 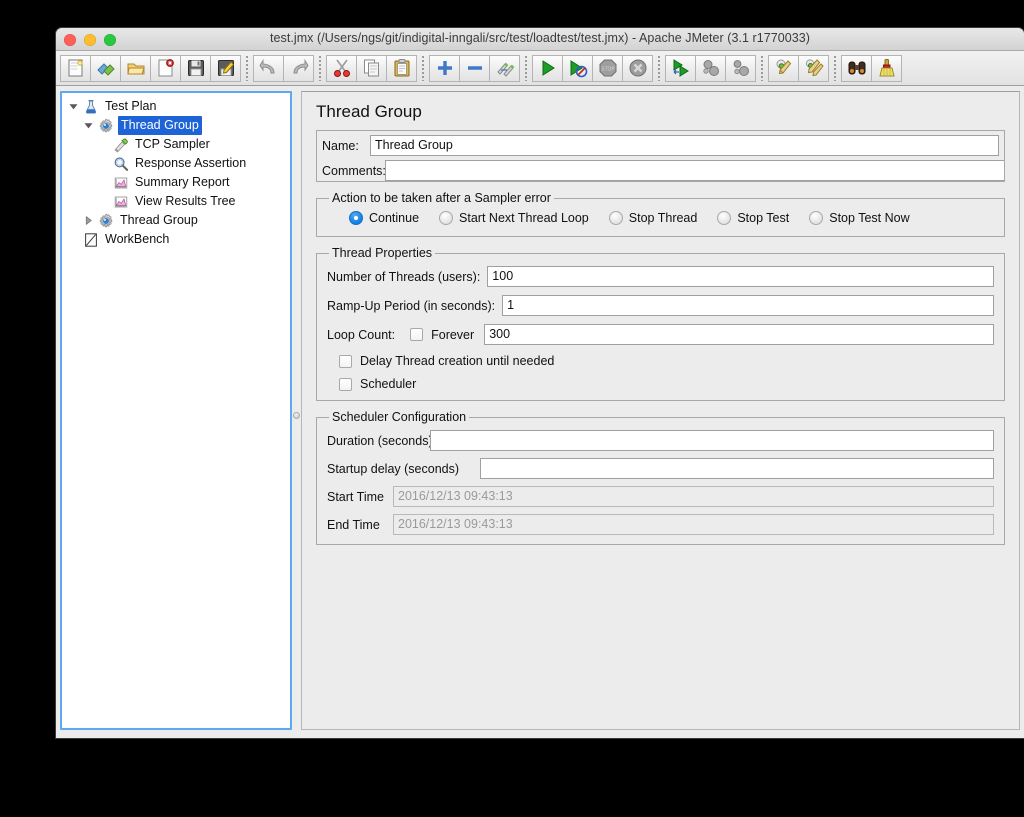 I want to click on sampler-error-option-stop-test: Stop Test, so click(x=753, y=218).